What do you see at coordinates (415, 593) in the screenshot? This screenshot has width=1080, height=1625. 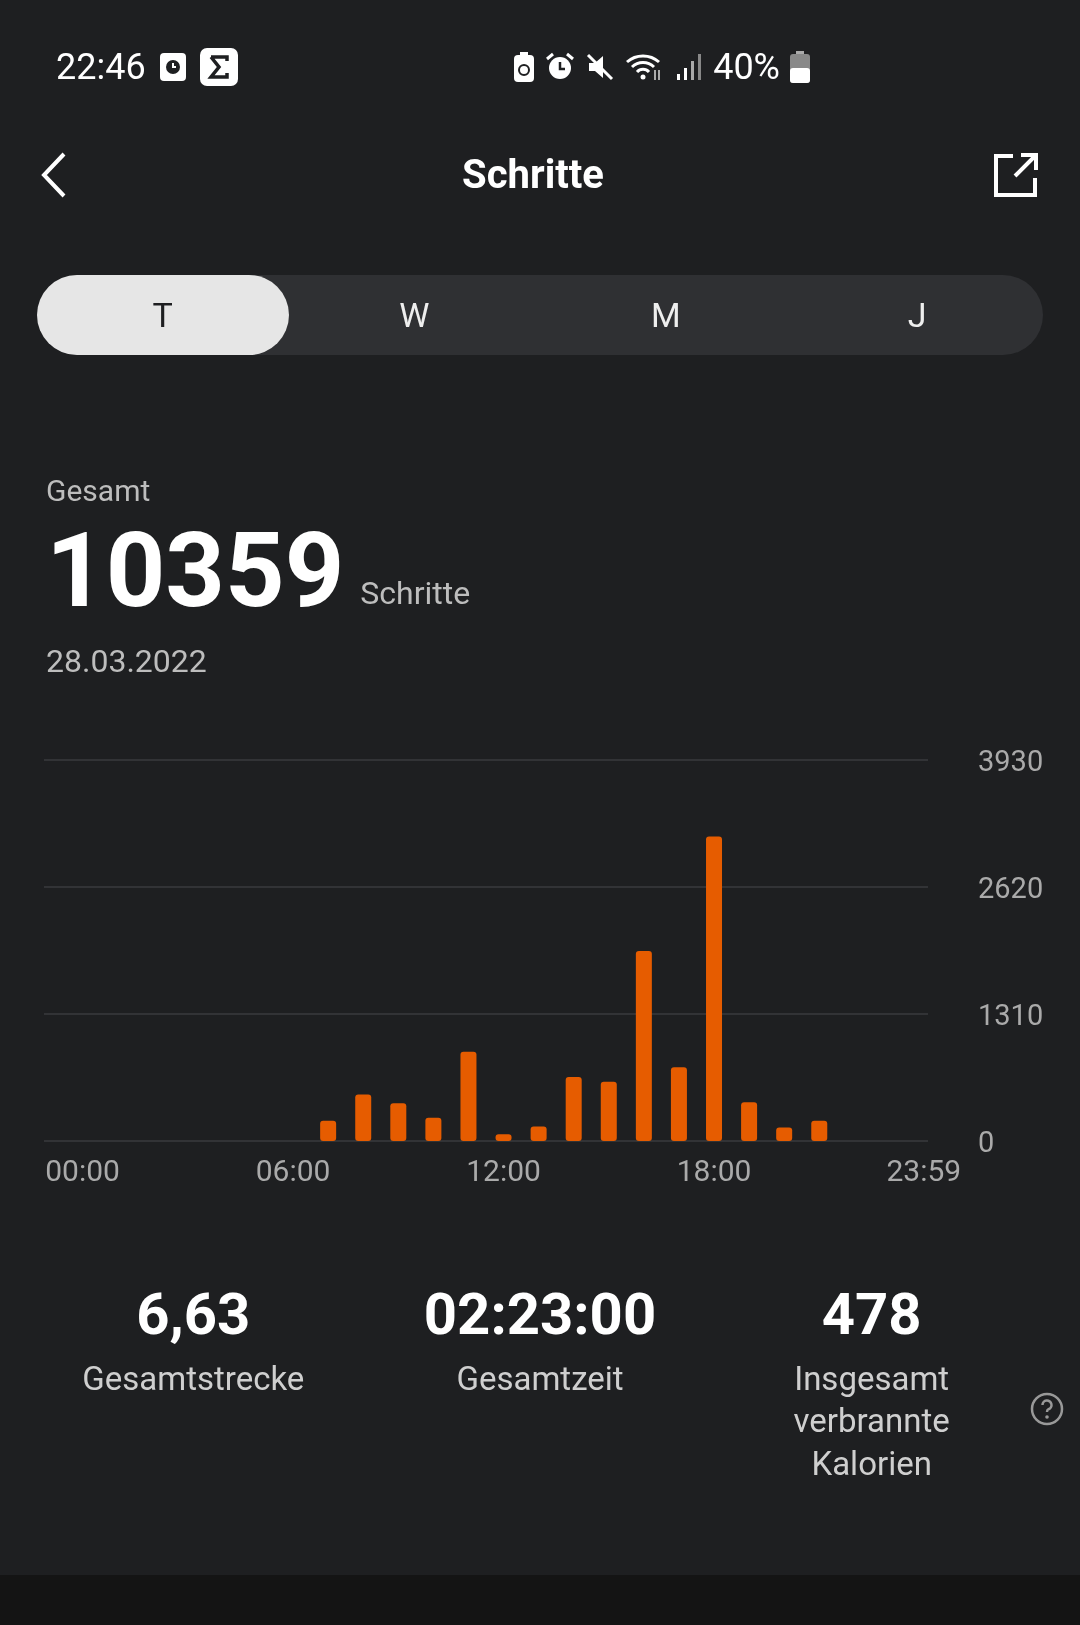 I see `steps-unit: Schritte` at bounding box center [415, 593].